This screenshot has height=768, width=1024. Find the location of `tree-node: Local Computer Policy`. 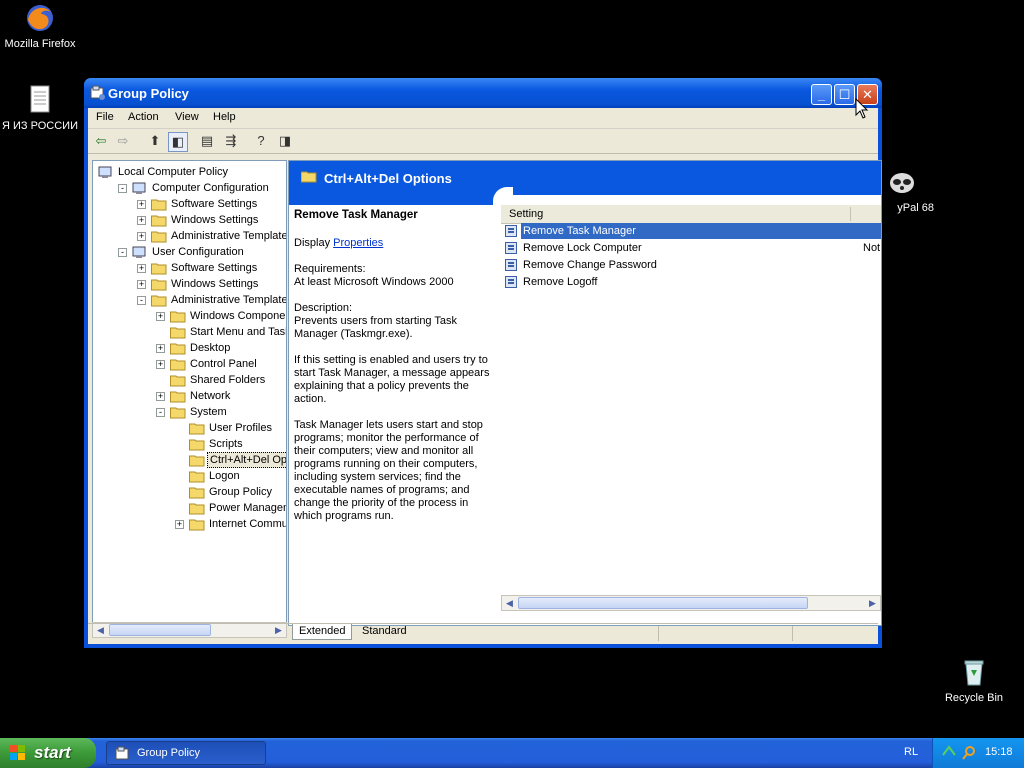

tree-node: Local Computer Policy is located at coordinates (189, 172).